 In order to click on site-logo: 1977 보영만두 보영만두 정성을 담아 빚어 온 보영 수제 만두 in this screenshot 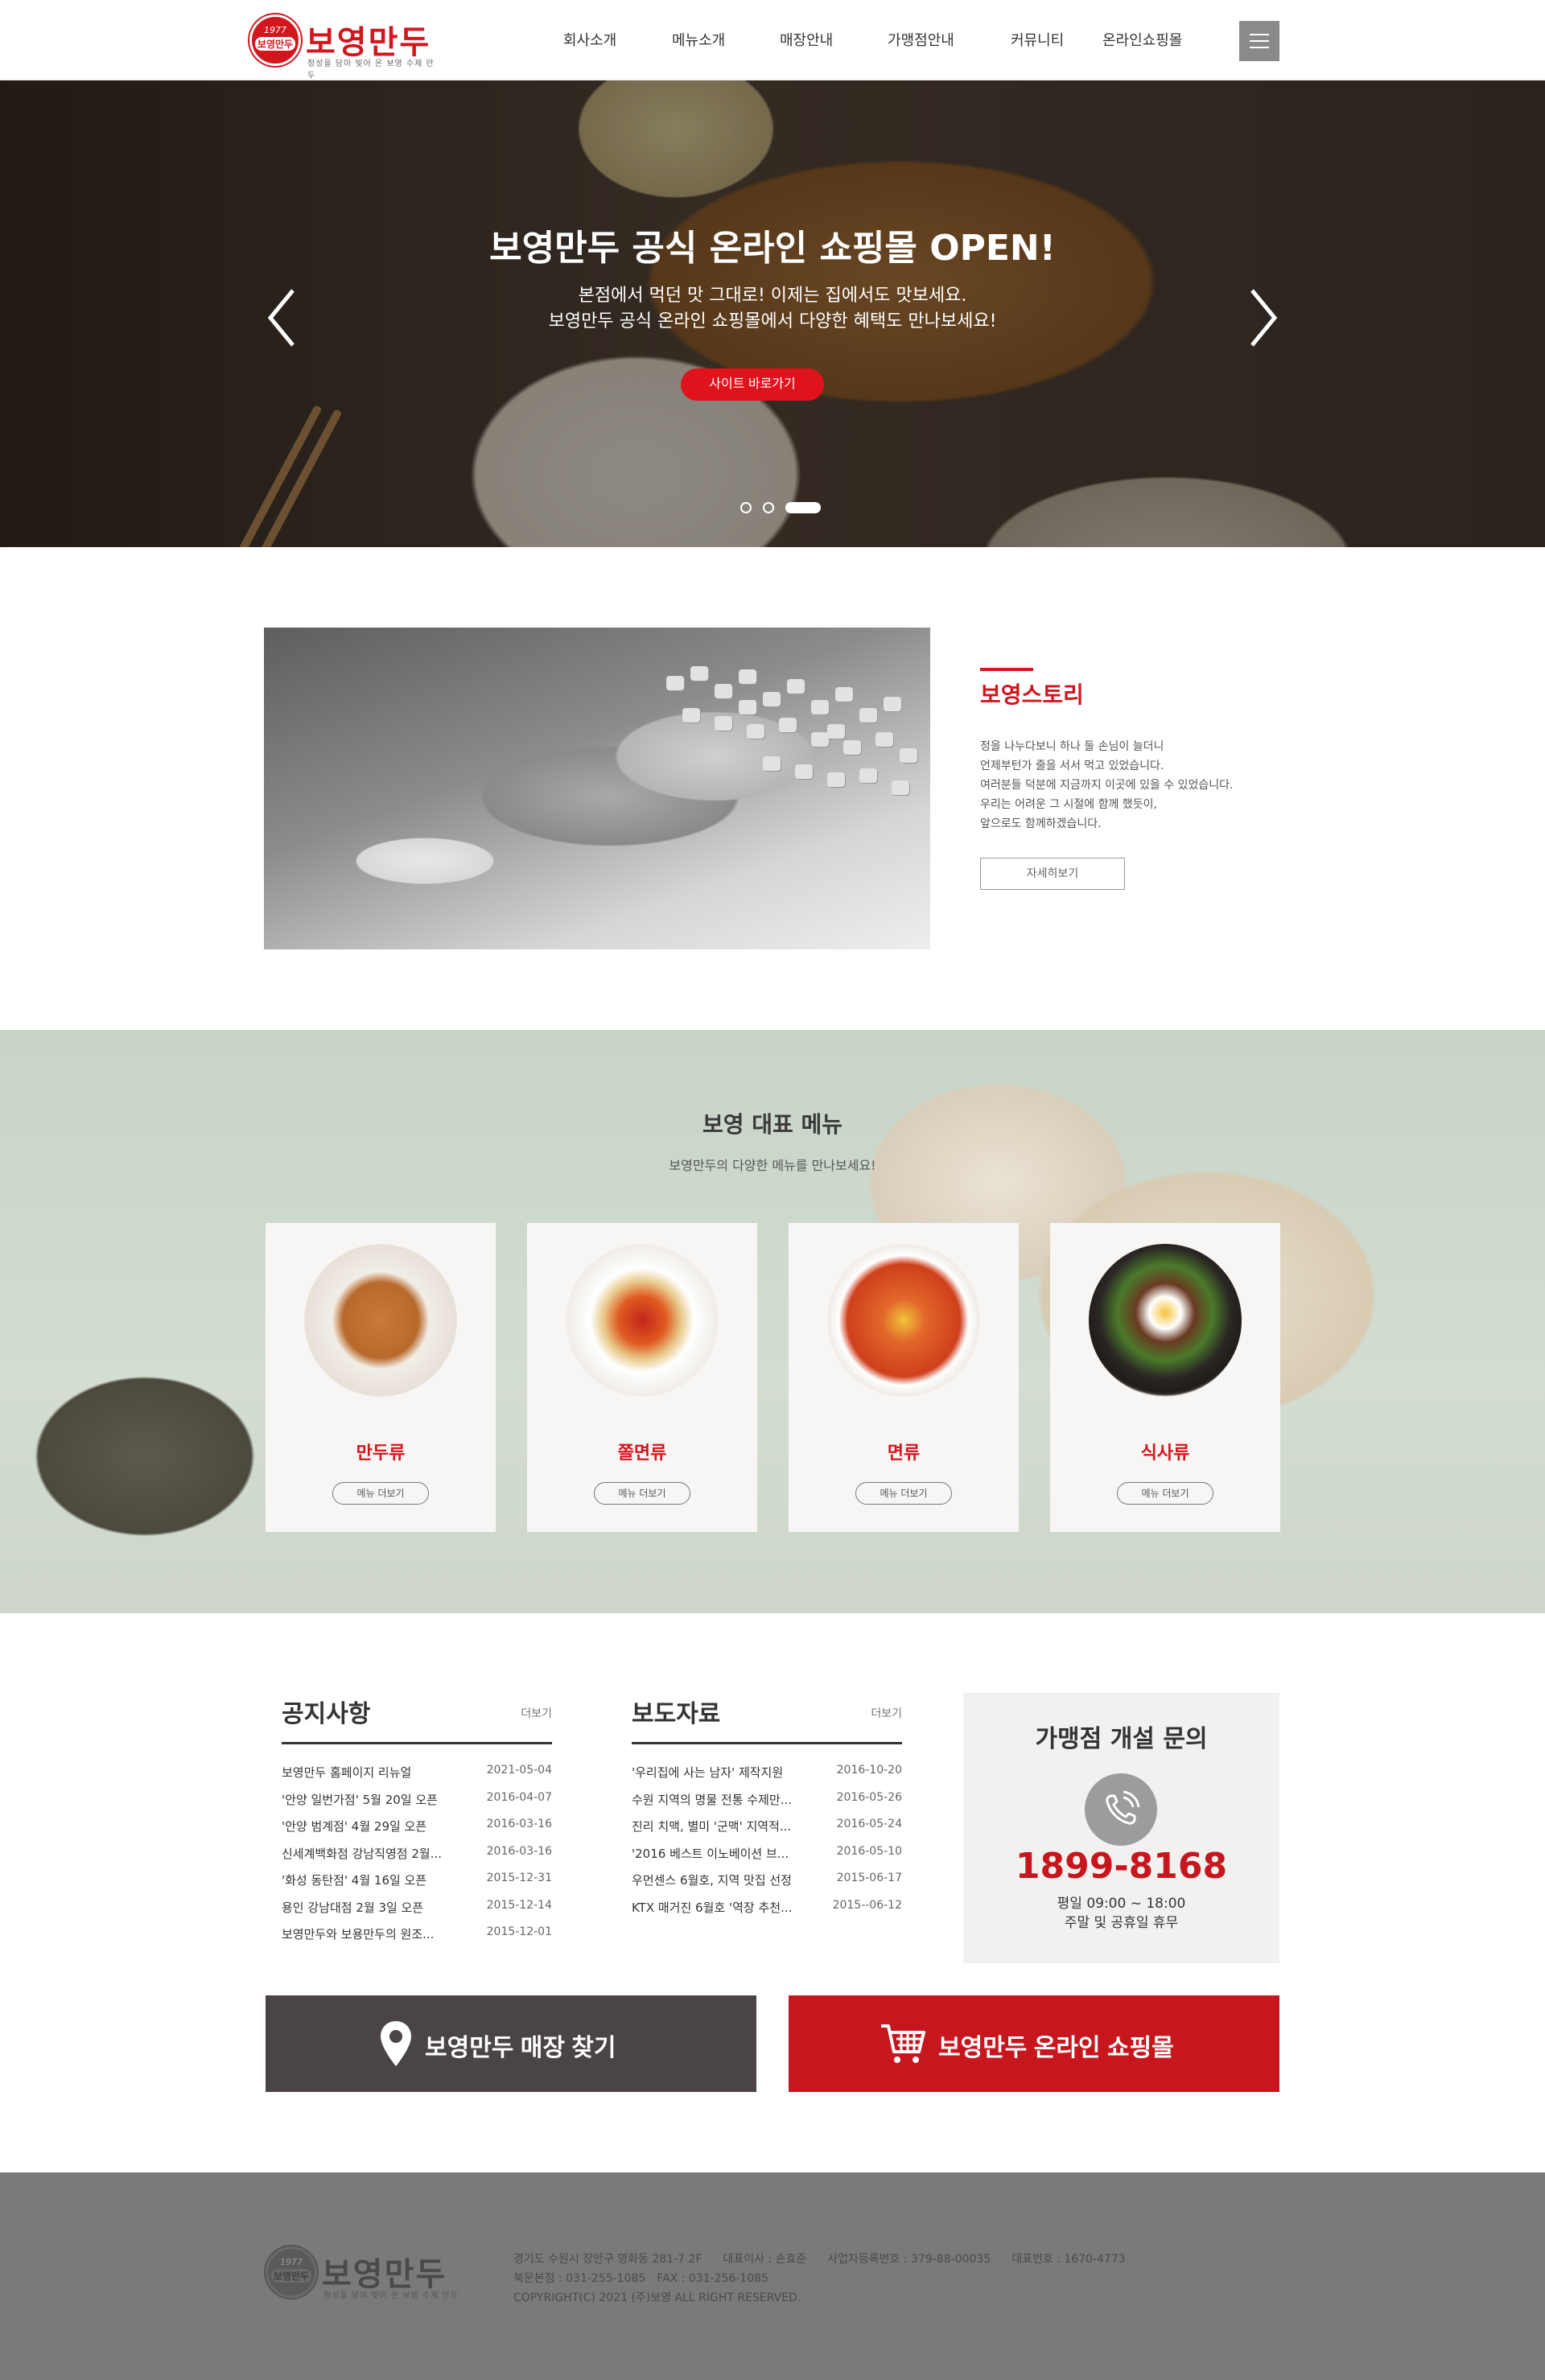, I will do `click(342, 47)`.